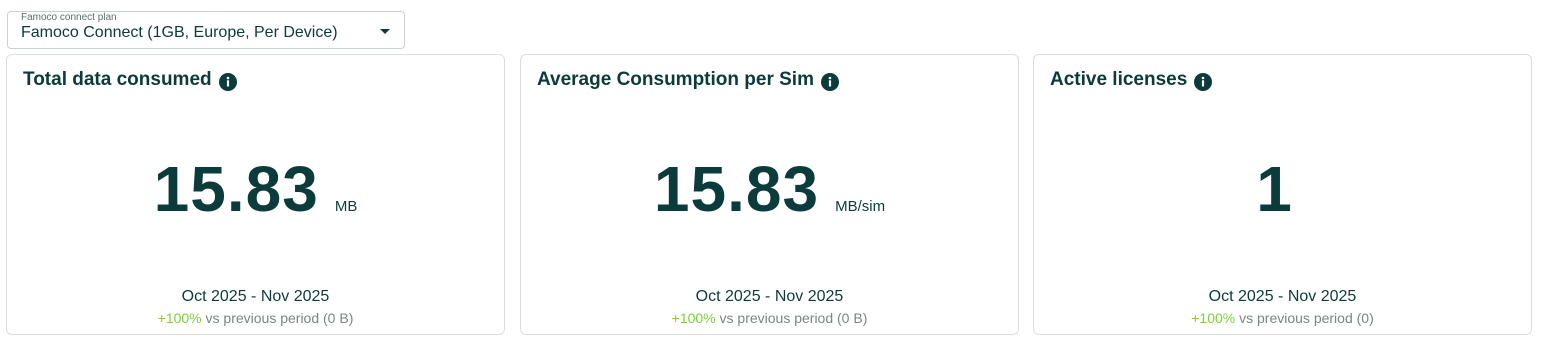 This screenshot has height=342, width=1546. I want to click on metric: 15.83 MB, so click(255, 189).